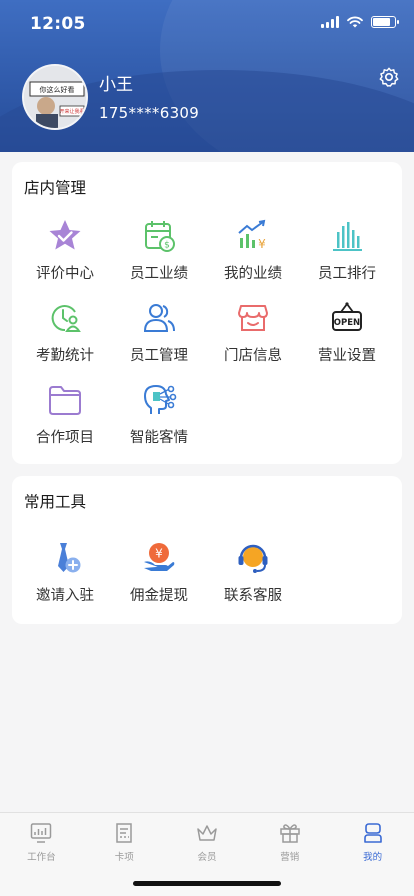 The image size is (414, 896). Describe the element at coordinates (347, 316) in the screenshot. I see `open-sign-icon: OPEN` at that location.